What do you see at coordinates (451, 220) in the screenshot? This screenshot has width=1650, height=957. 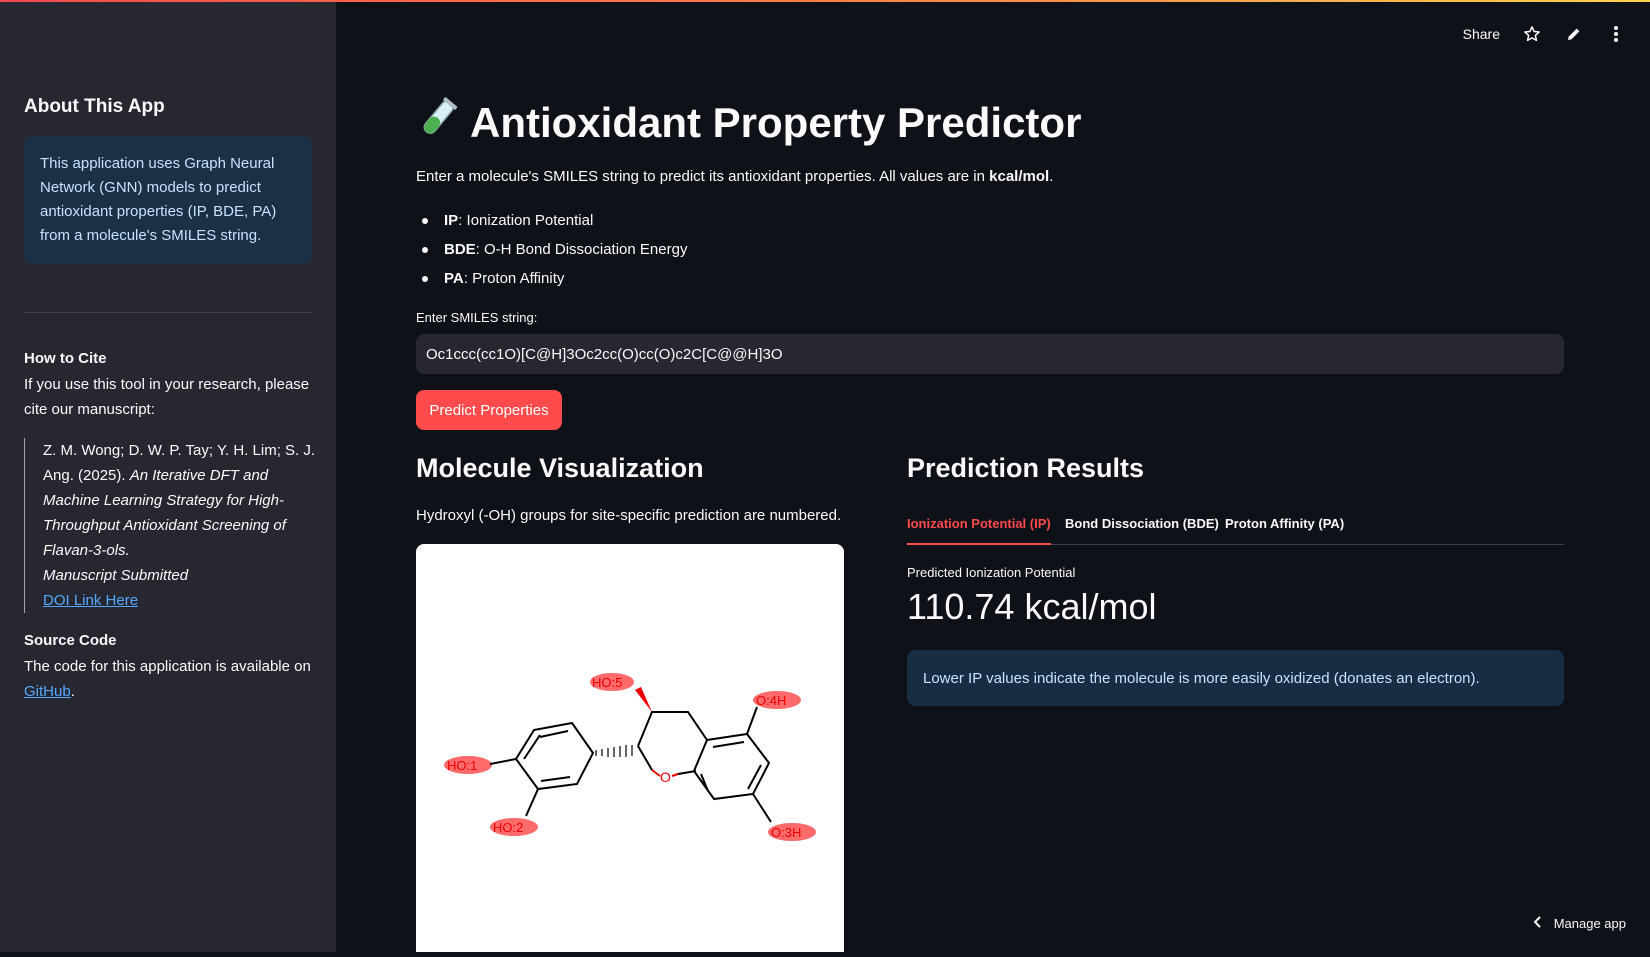 I see `property-abbr: IP` at bounding box center [451, 220].